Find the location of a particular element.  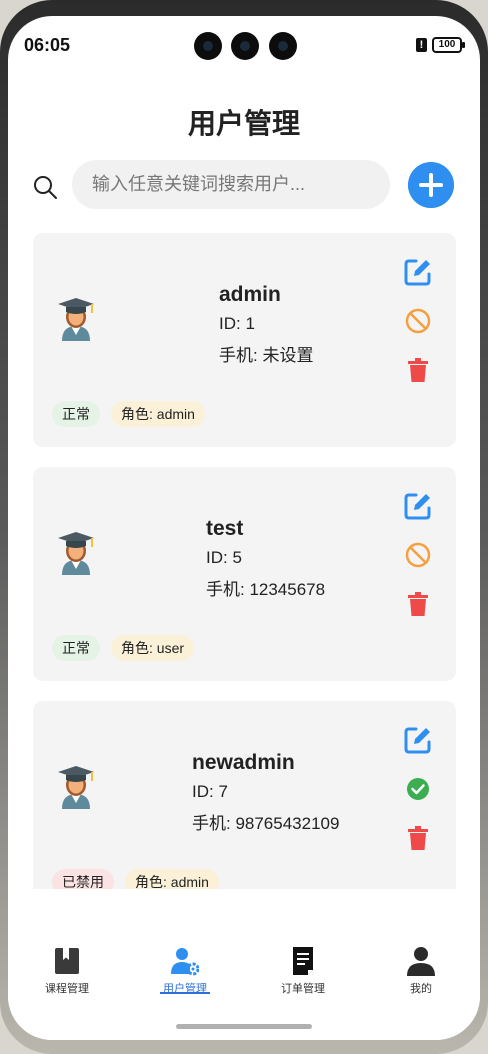

add-user-button is located at coordinates (431, 185).